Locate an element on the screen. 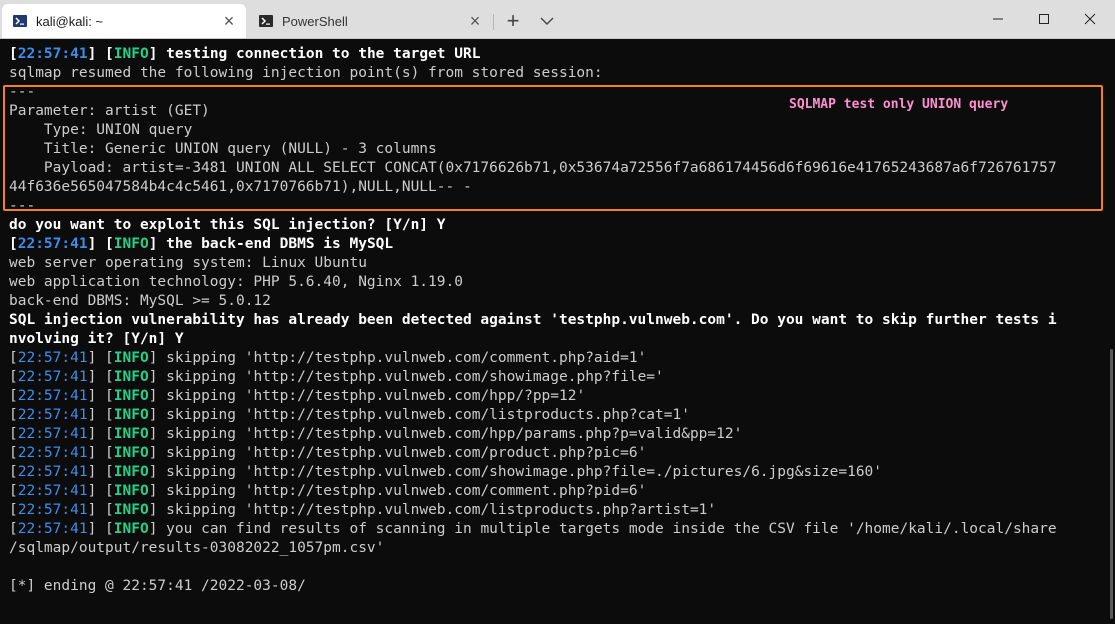 Image resolution: width=1115 pixels, height=624 pixels. minimize-button is located at coordinates (998, 19).